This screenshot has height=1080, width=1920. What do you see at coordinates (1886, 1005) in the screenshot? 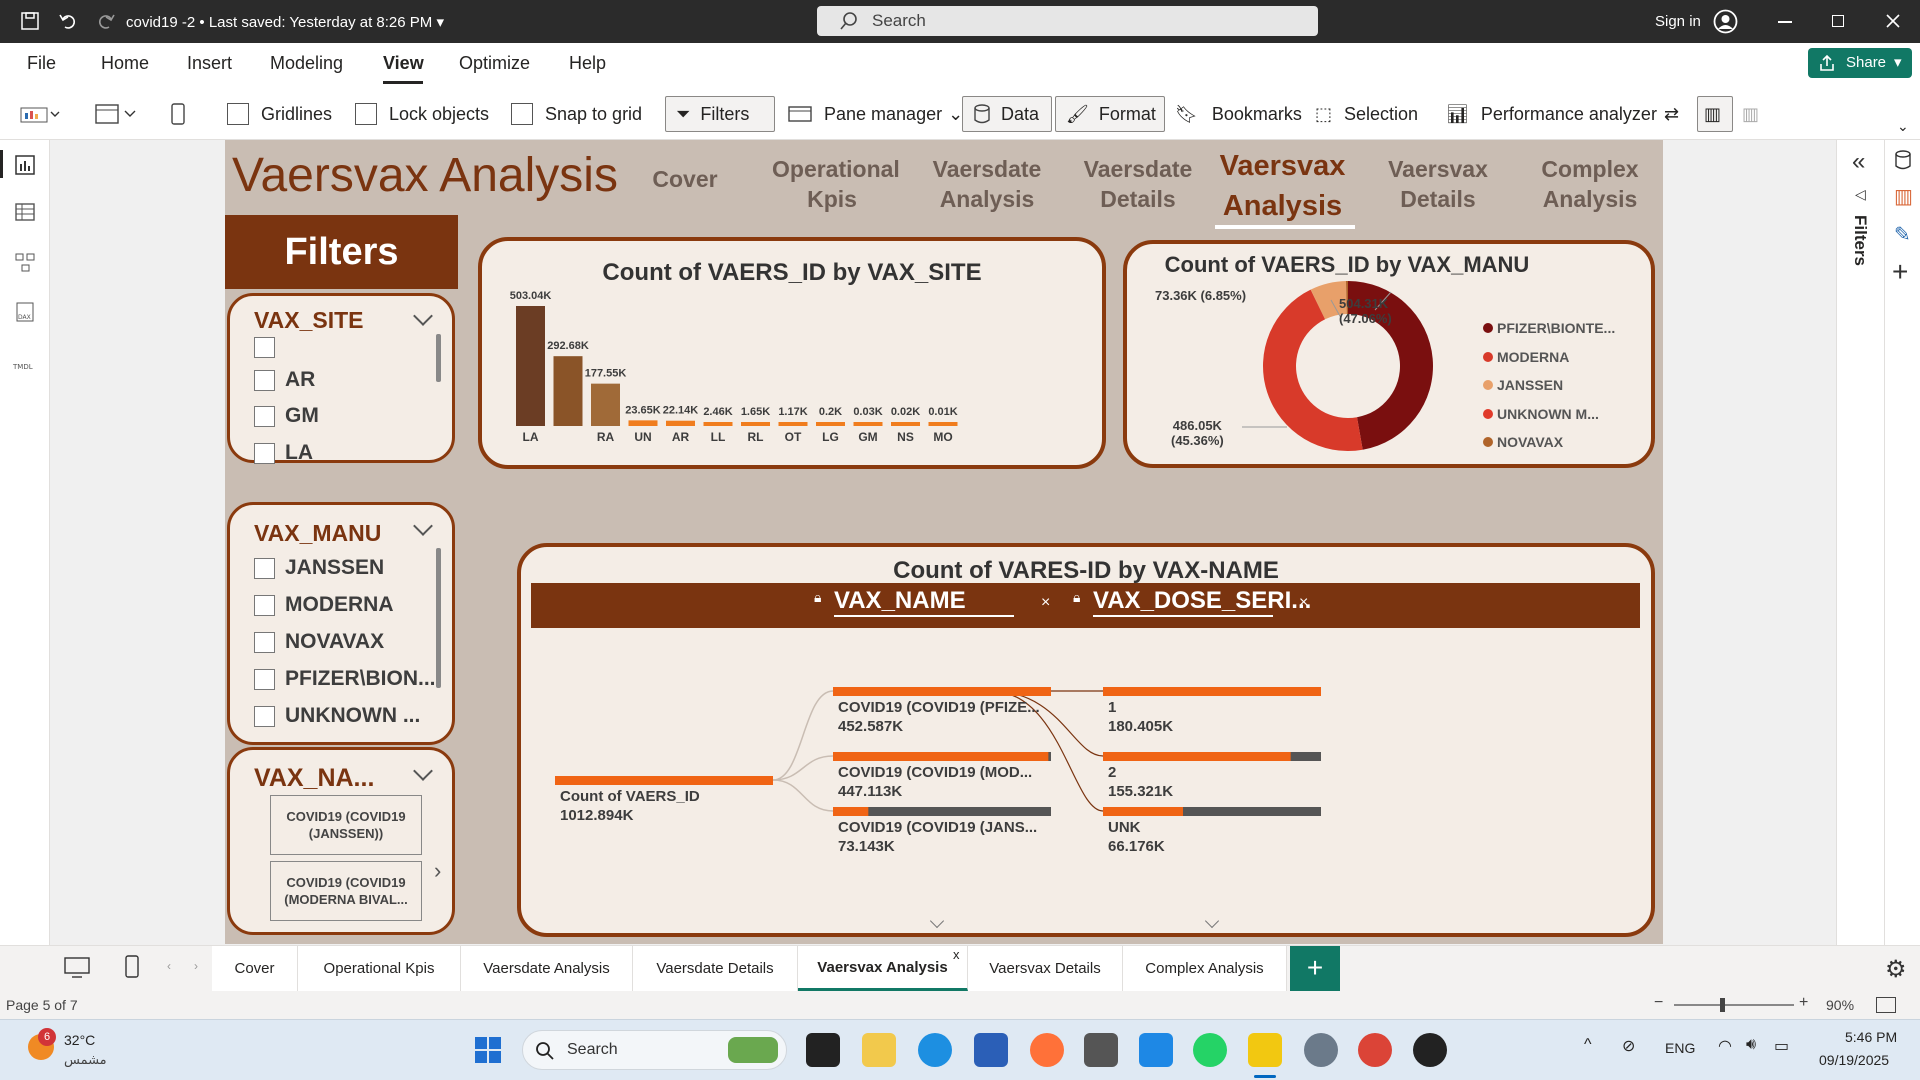
I see `fit-to-page-icon` at bounding box center [1886, 1005].